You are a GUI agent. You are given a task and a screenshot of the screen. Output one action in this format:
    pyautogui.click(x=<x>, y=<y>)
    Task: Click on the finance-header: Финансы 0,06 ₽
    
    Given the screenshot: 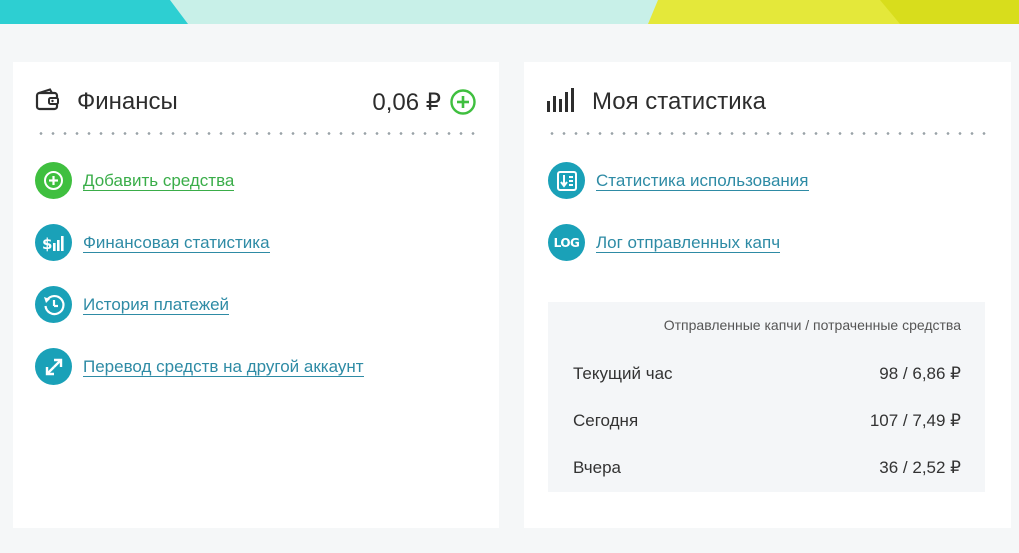 What is the action you would take?
    pyautogui.click(x=256, y=102)
    